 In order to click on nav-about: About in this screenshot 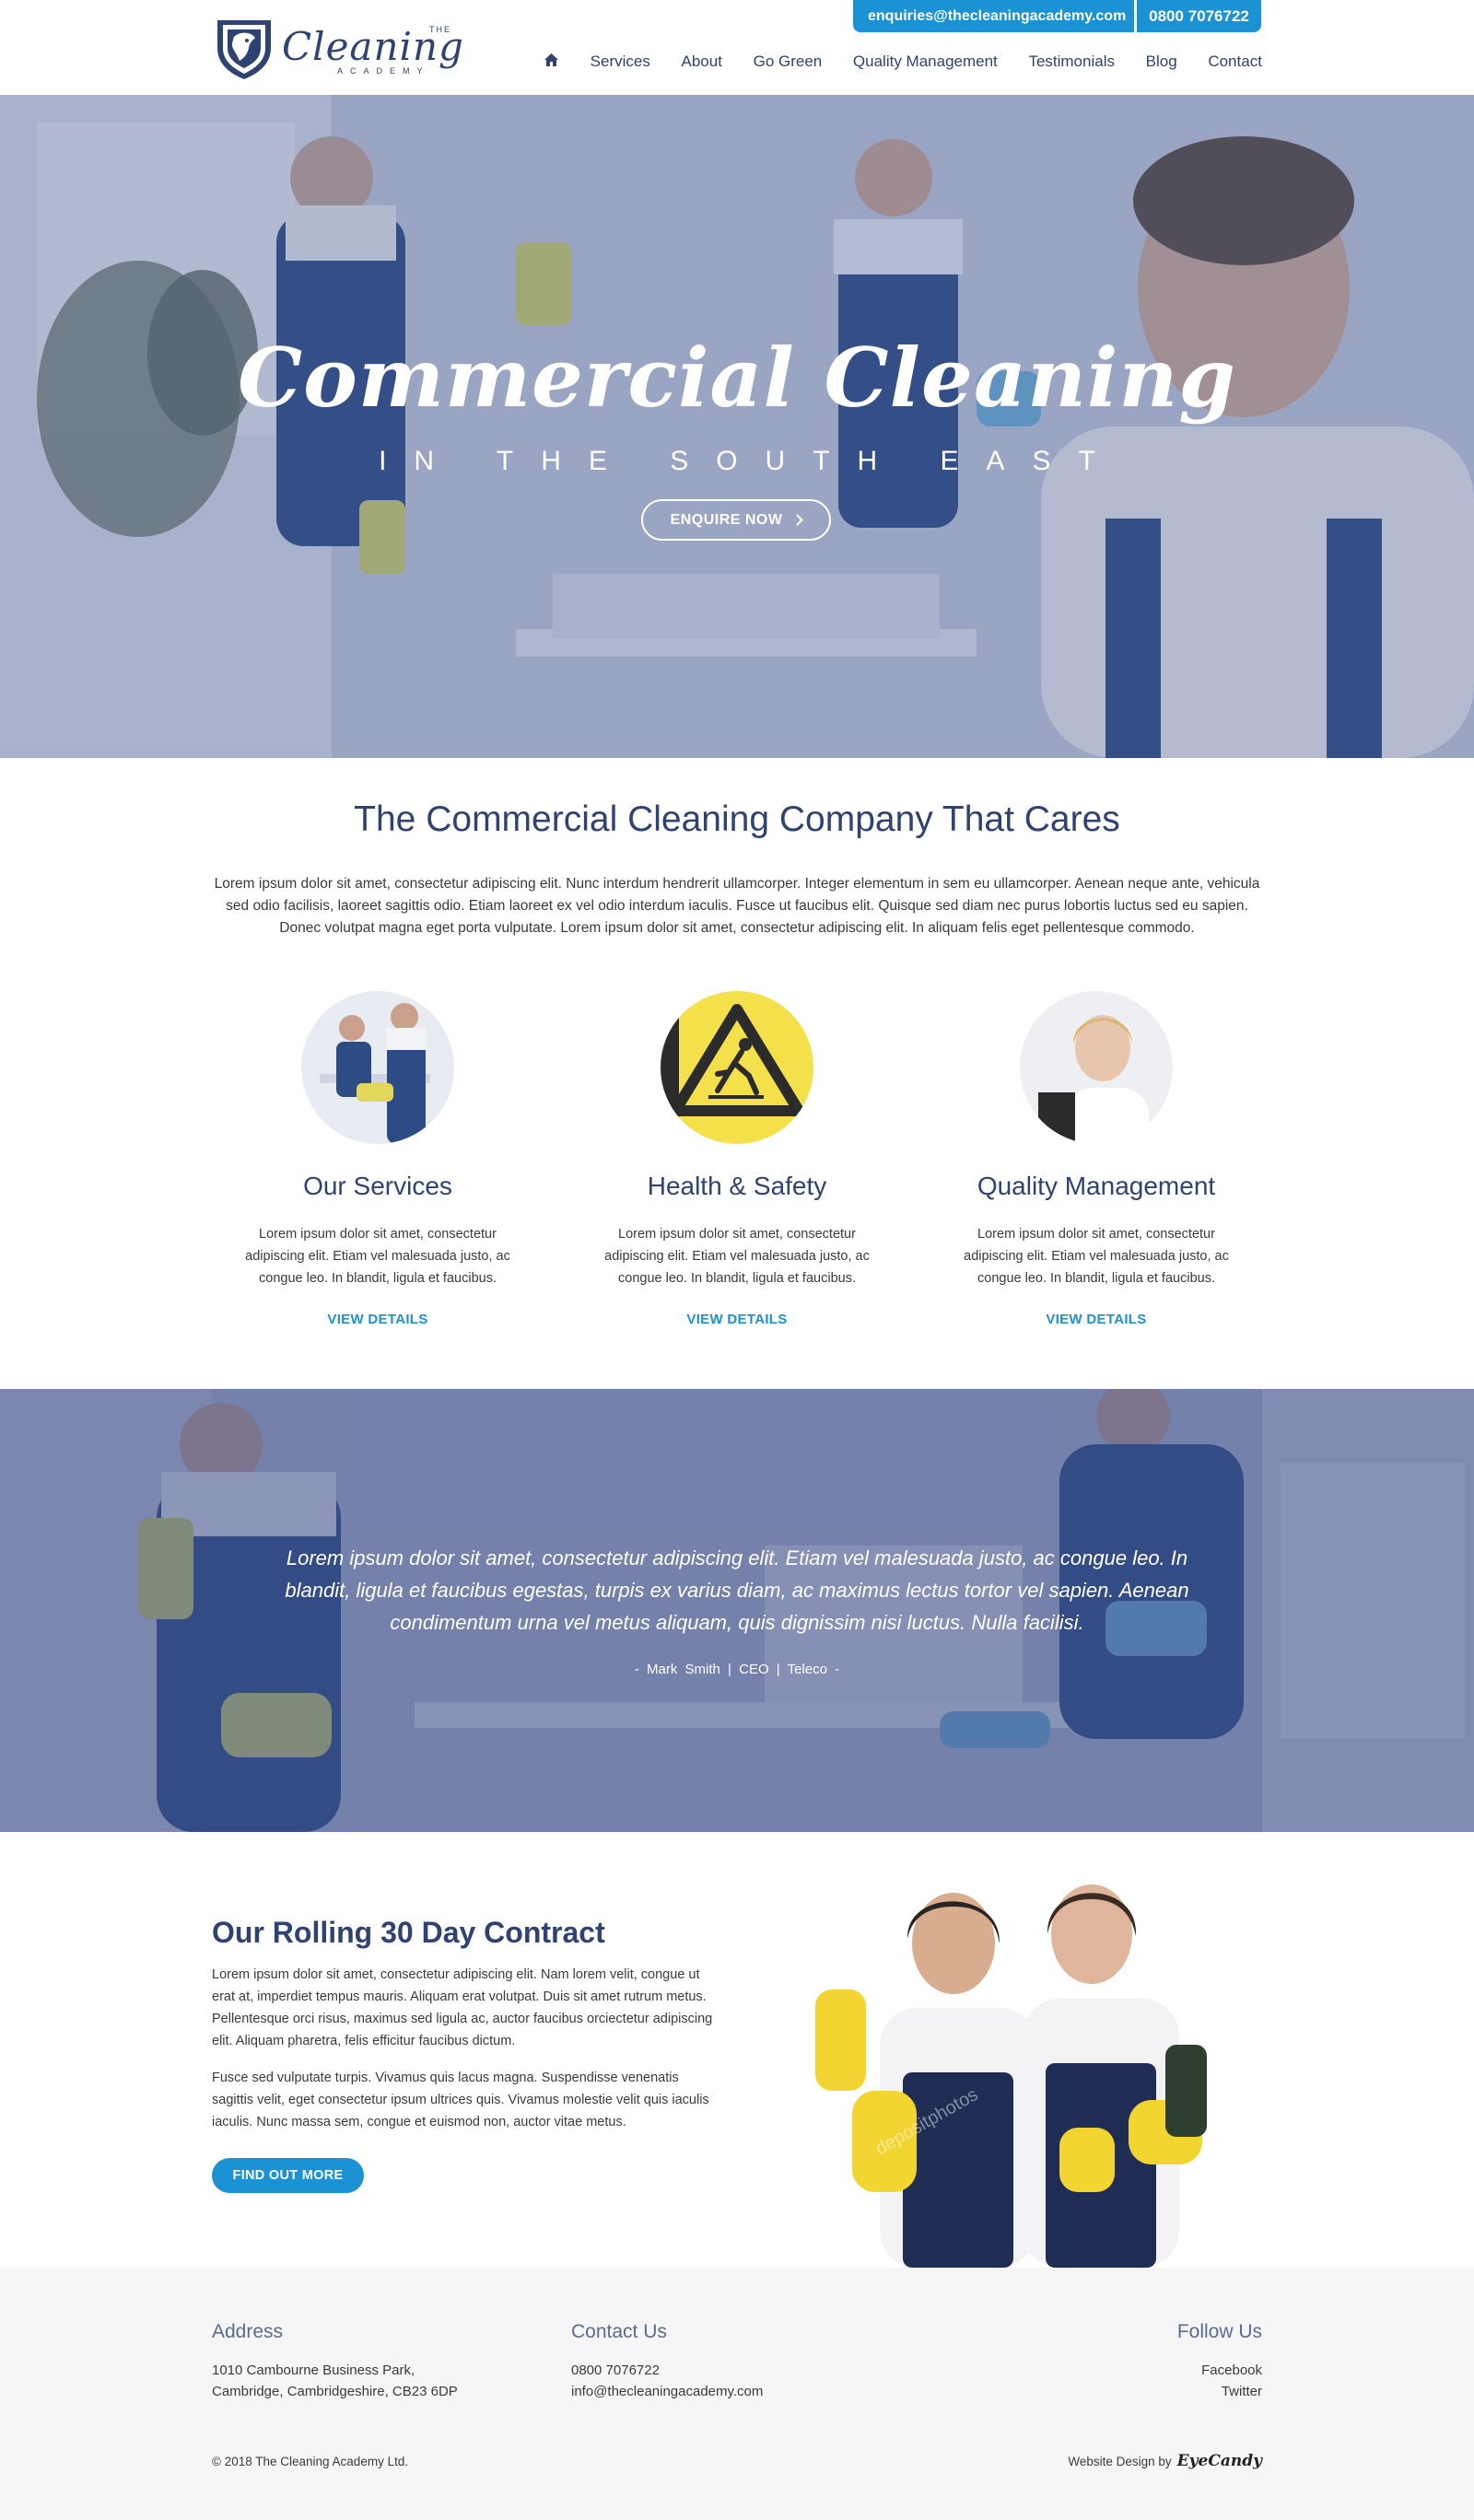, I will do `click(702, 61)`.